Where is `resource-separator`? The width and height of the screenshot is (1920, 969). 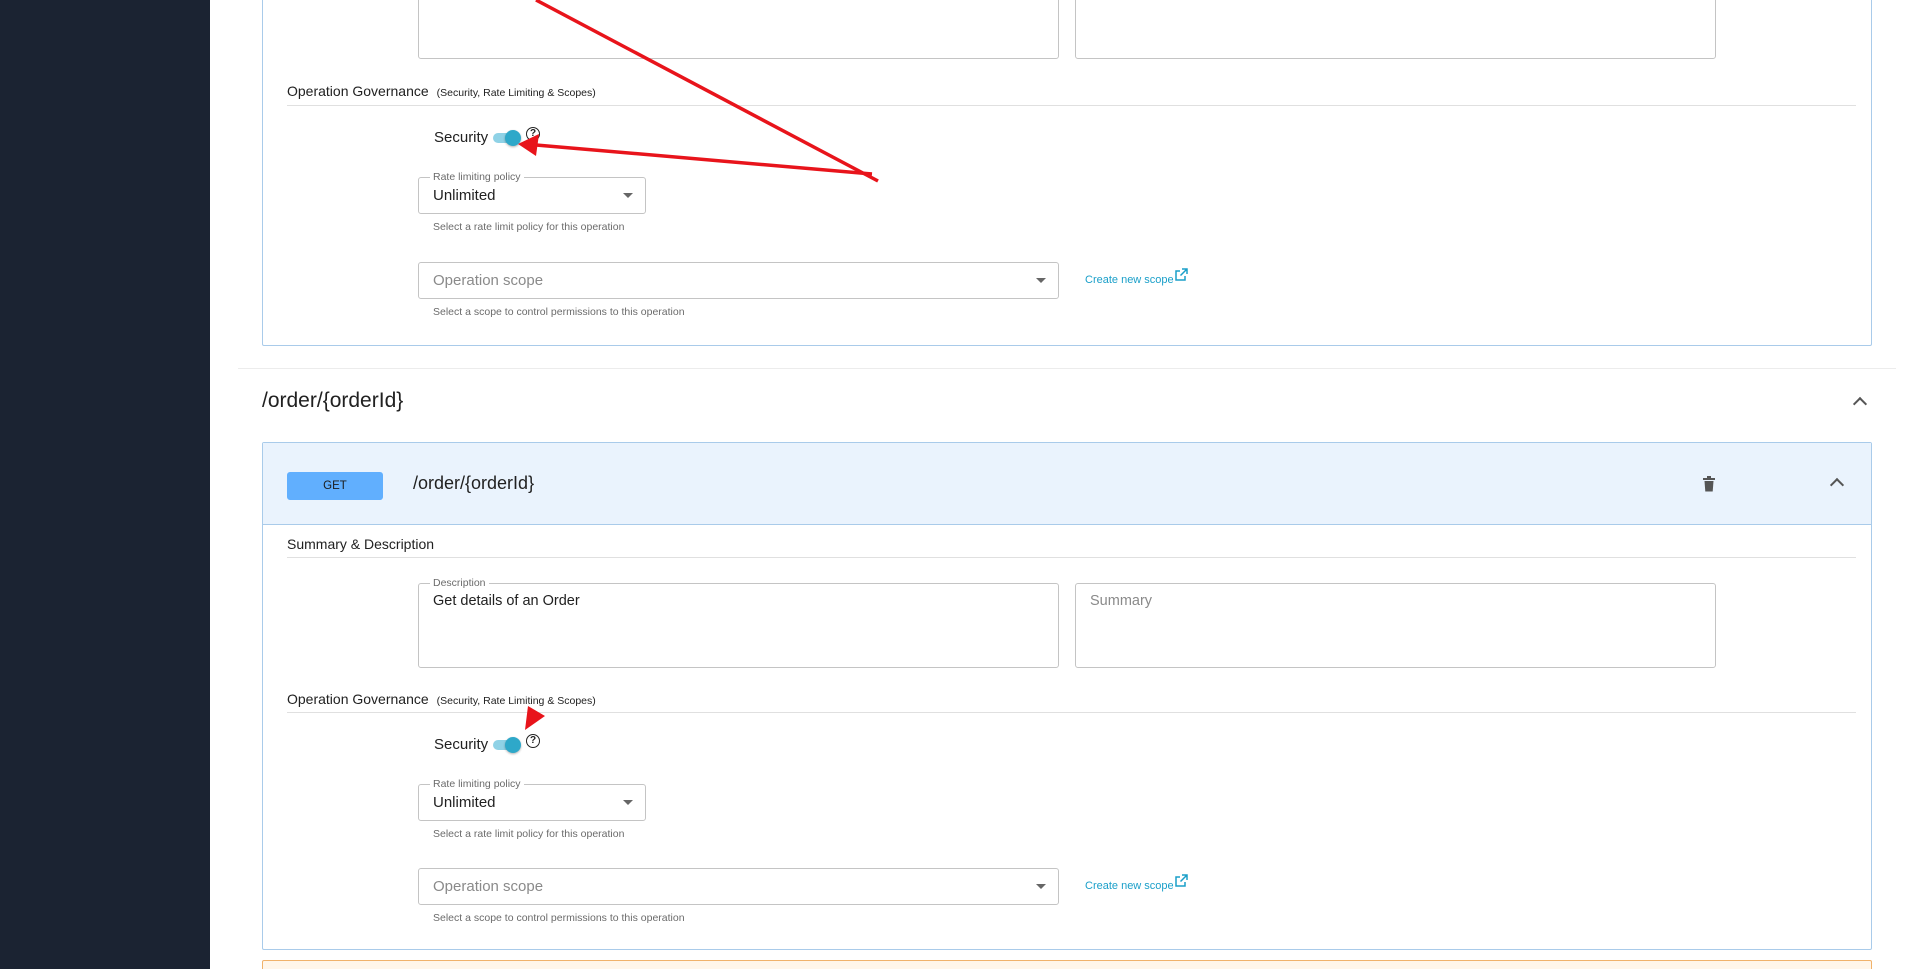 resource-separator is located at coordinates (1067, 368).